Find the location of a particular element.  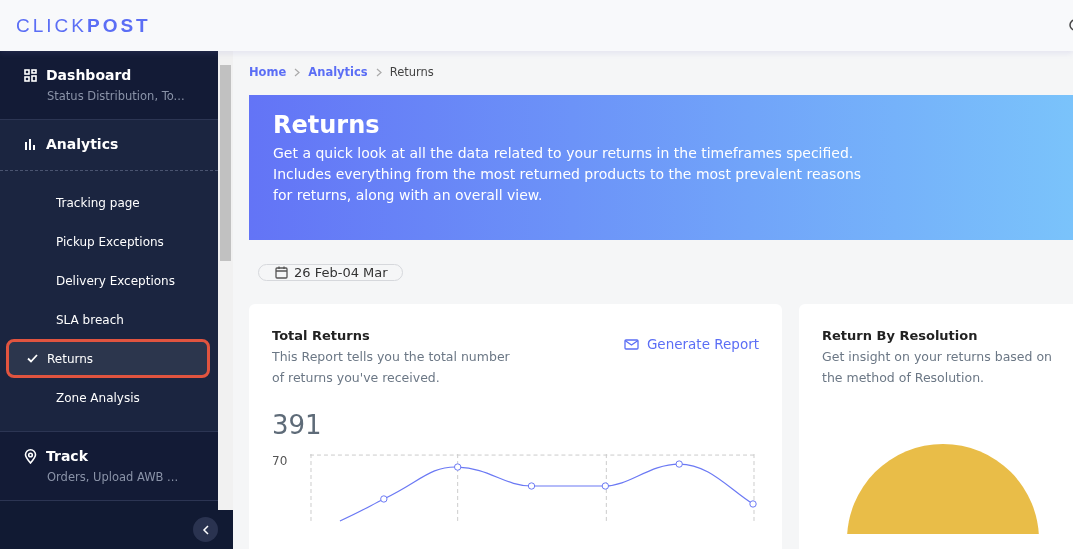

card-title: Total Returns is located at coordinates (321, 335).